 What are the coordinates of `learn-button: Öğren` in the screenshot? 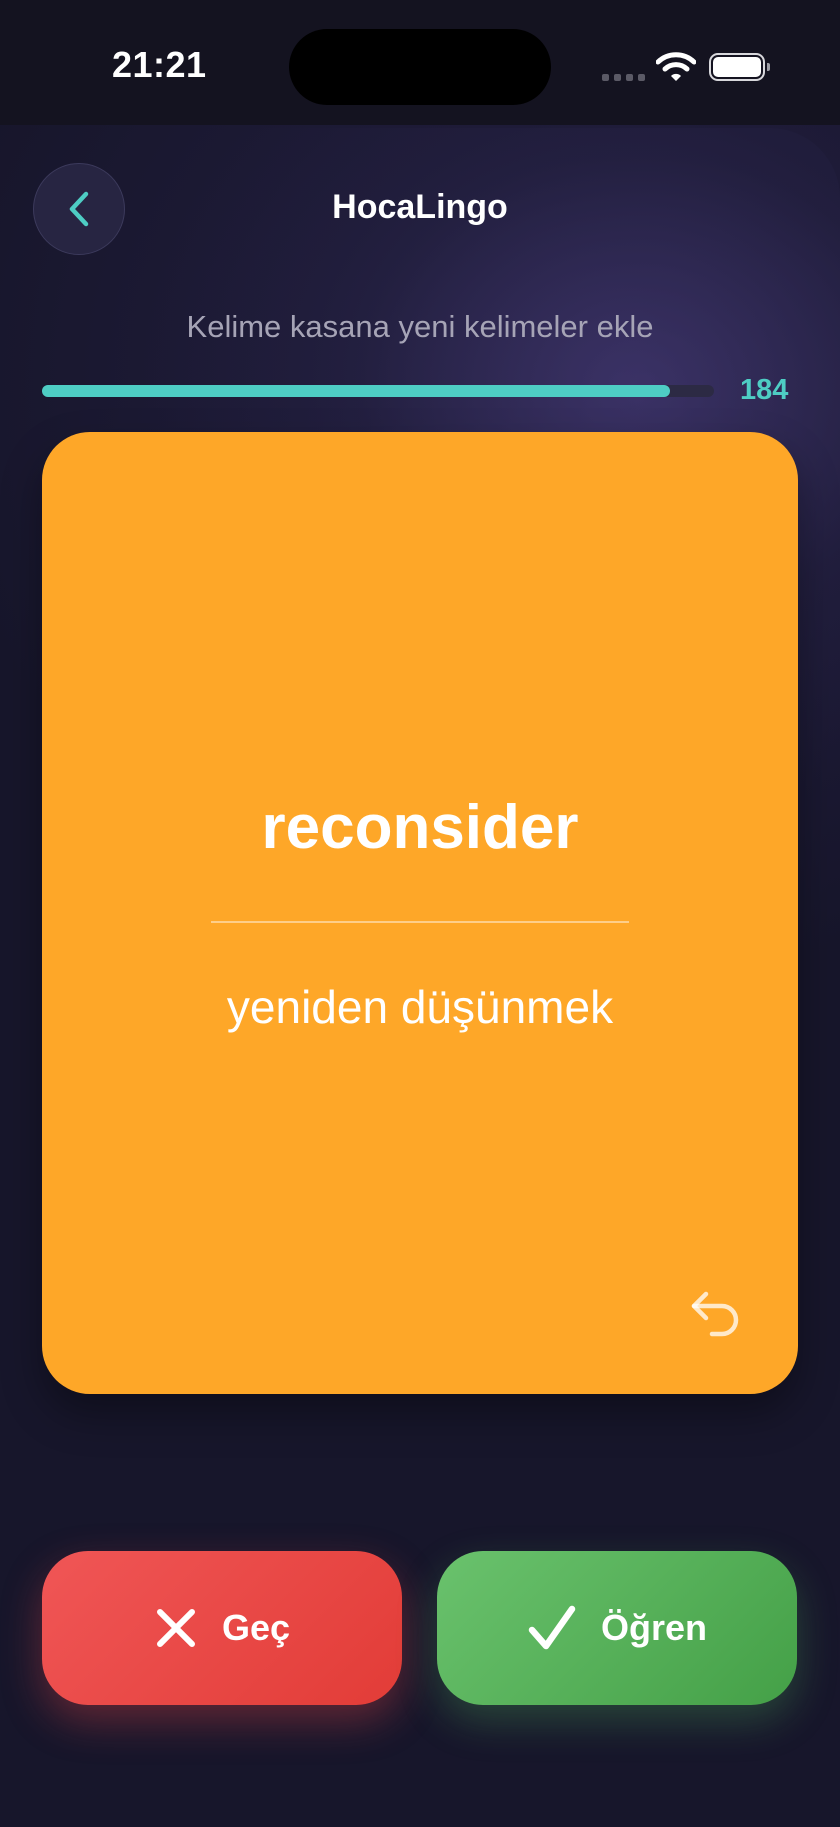 It's located at (617, 1628).